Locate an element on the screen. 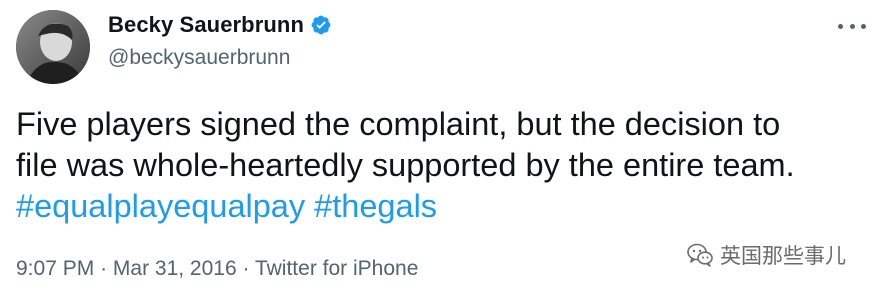  tweet-source: Twitter for iPhone is located at coordinates (336, 268).